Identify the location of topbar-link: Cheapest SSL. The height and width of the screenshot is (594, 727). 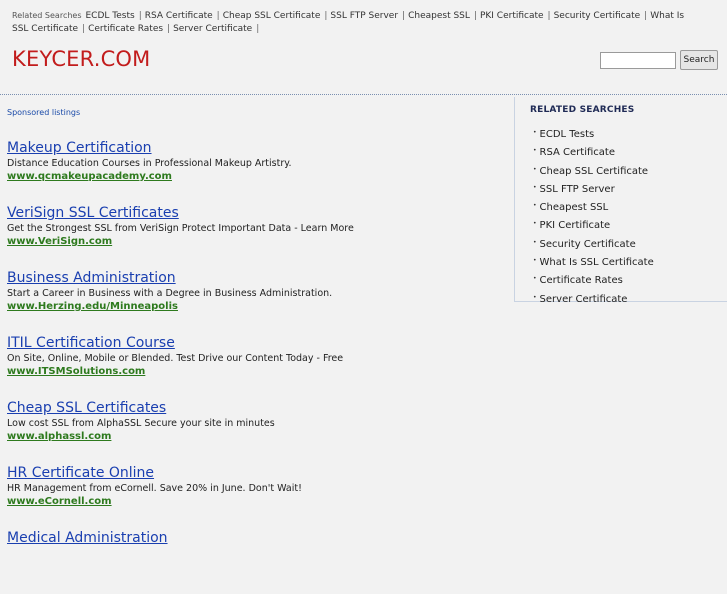
(439, 16).